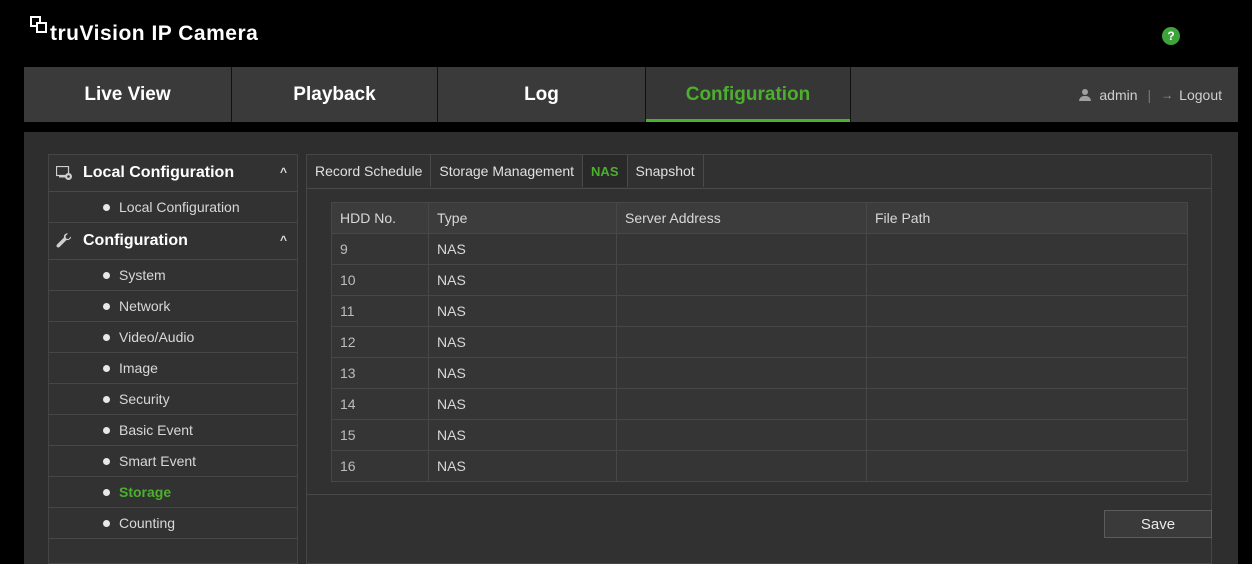 The width and height of the screenshot is (1252, 564). I want to click on sidebar-item-label: Video/Audio, so click(157, 337).